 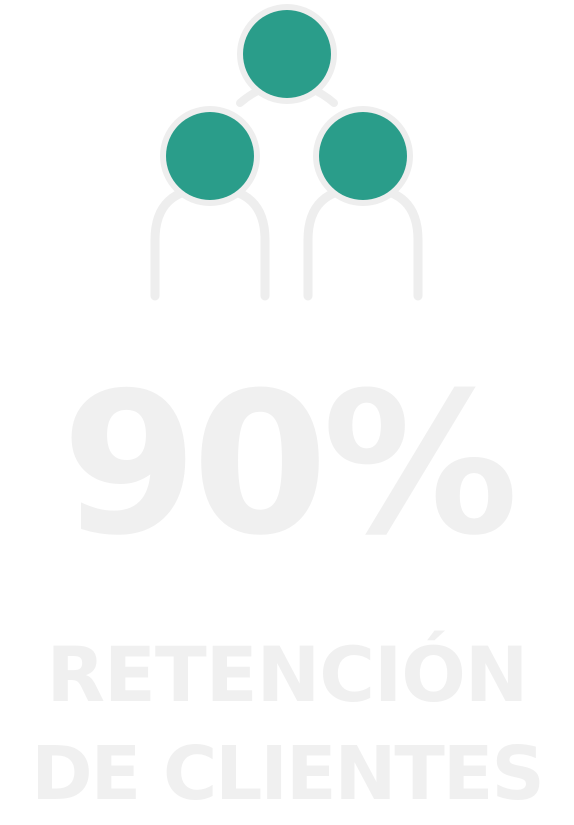 I want to click on left-person-head, so click(x=210, y=156).